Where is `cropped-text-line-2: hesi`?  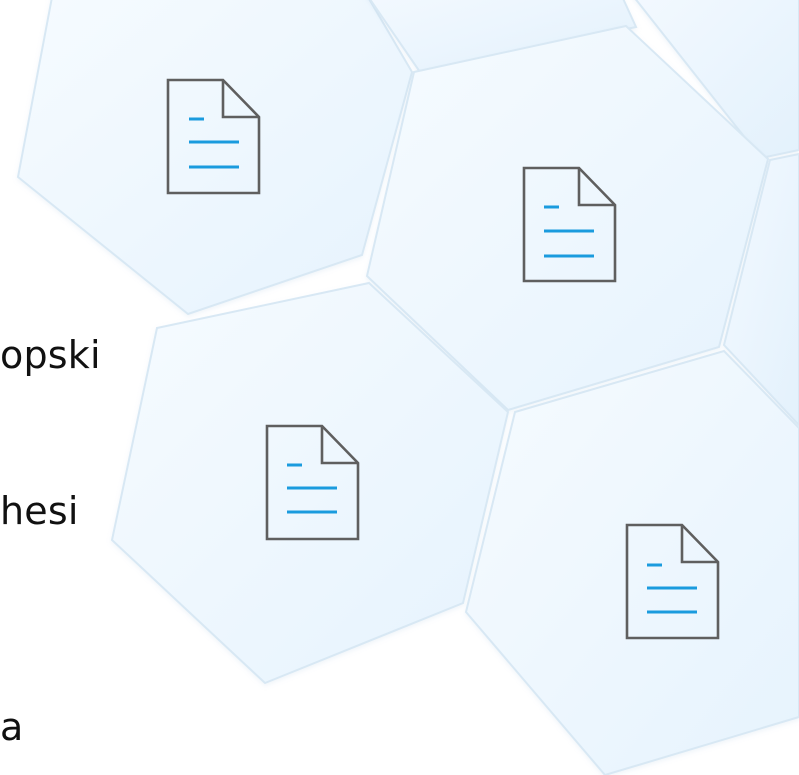 cropped-text-line-2: hesi is located at coordinates (39, 511).